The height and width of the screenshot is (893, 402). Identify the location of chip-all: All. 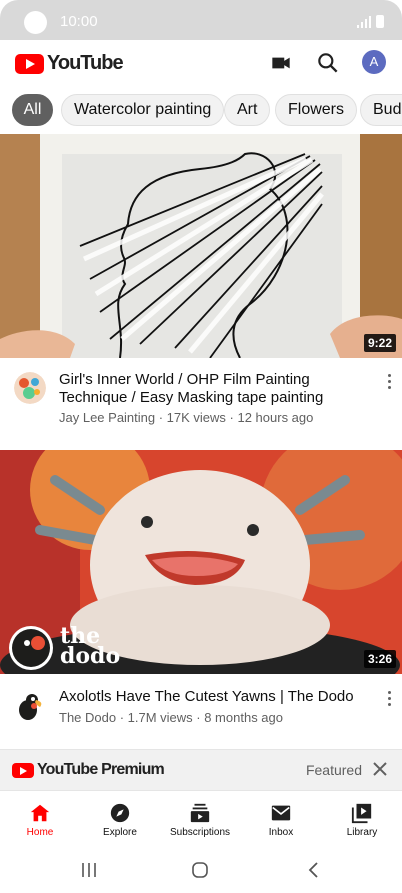
(32, 110).